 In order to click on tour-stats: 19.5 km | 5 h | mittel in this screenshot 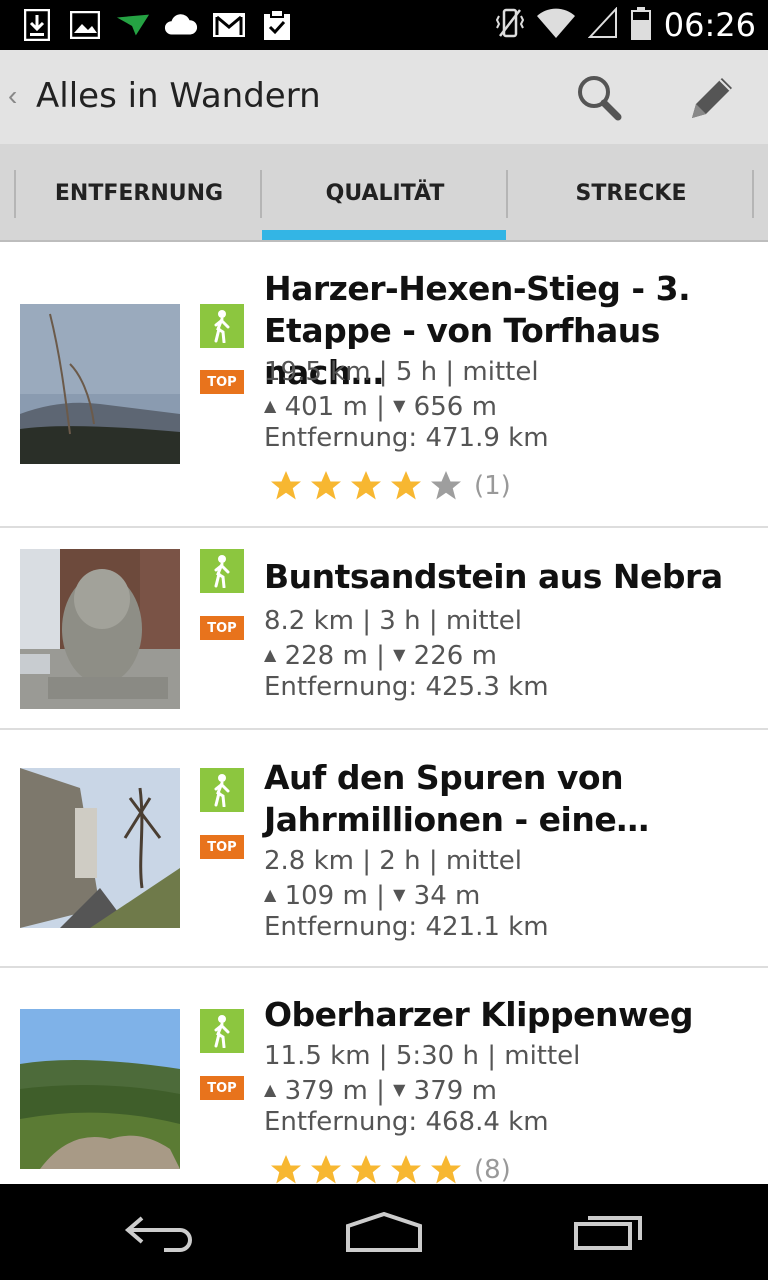, I will do `click(401, 372)`.